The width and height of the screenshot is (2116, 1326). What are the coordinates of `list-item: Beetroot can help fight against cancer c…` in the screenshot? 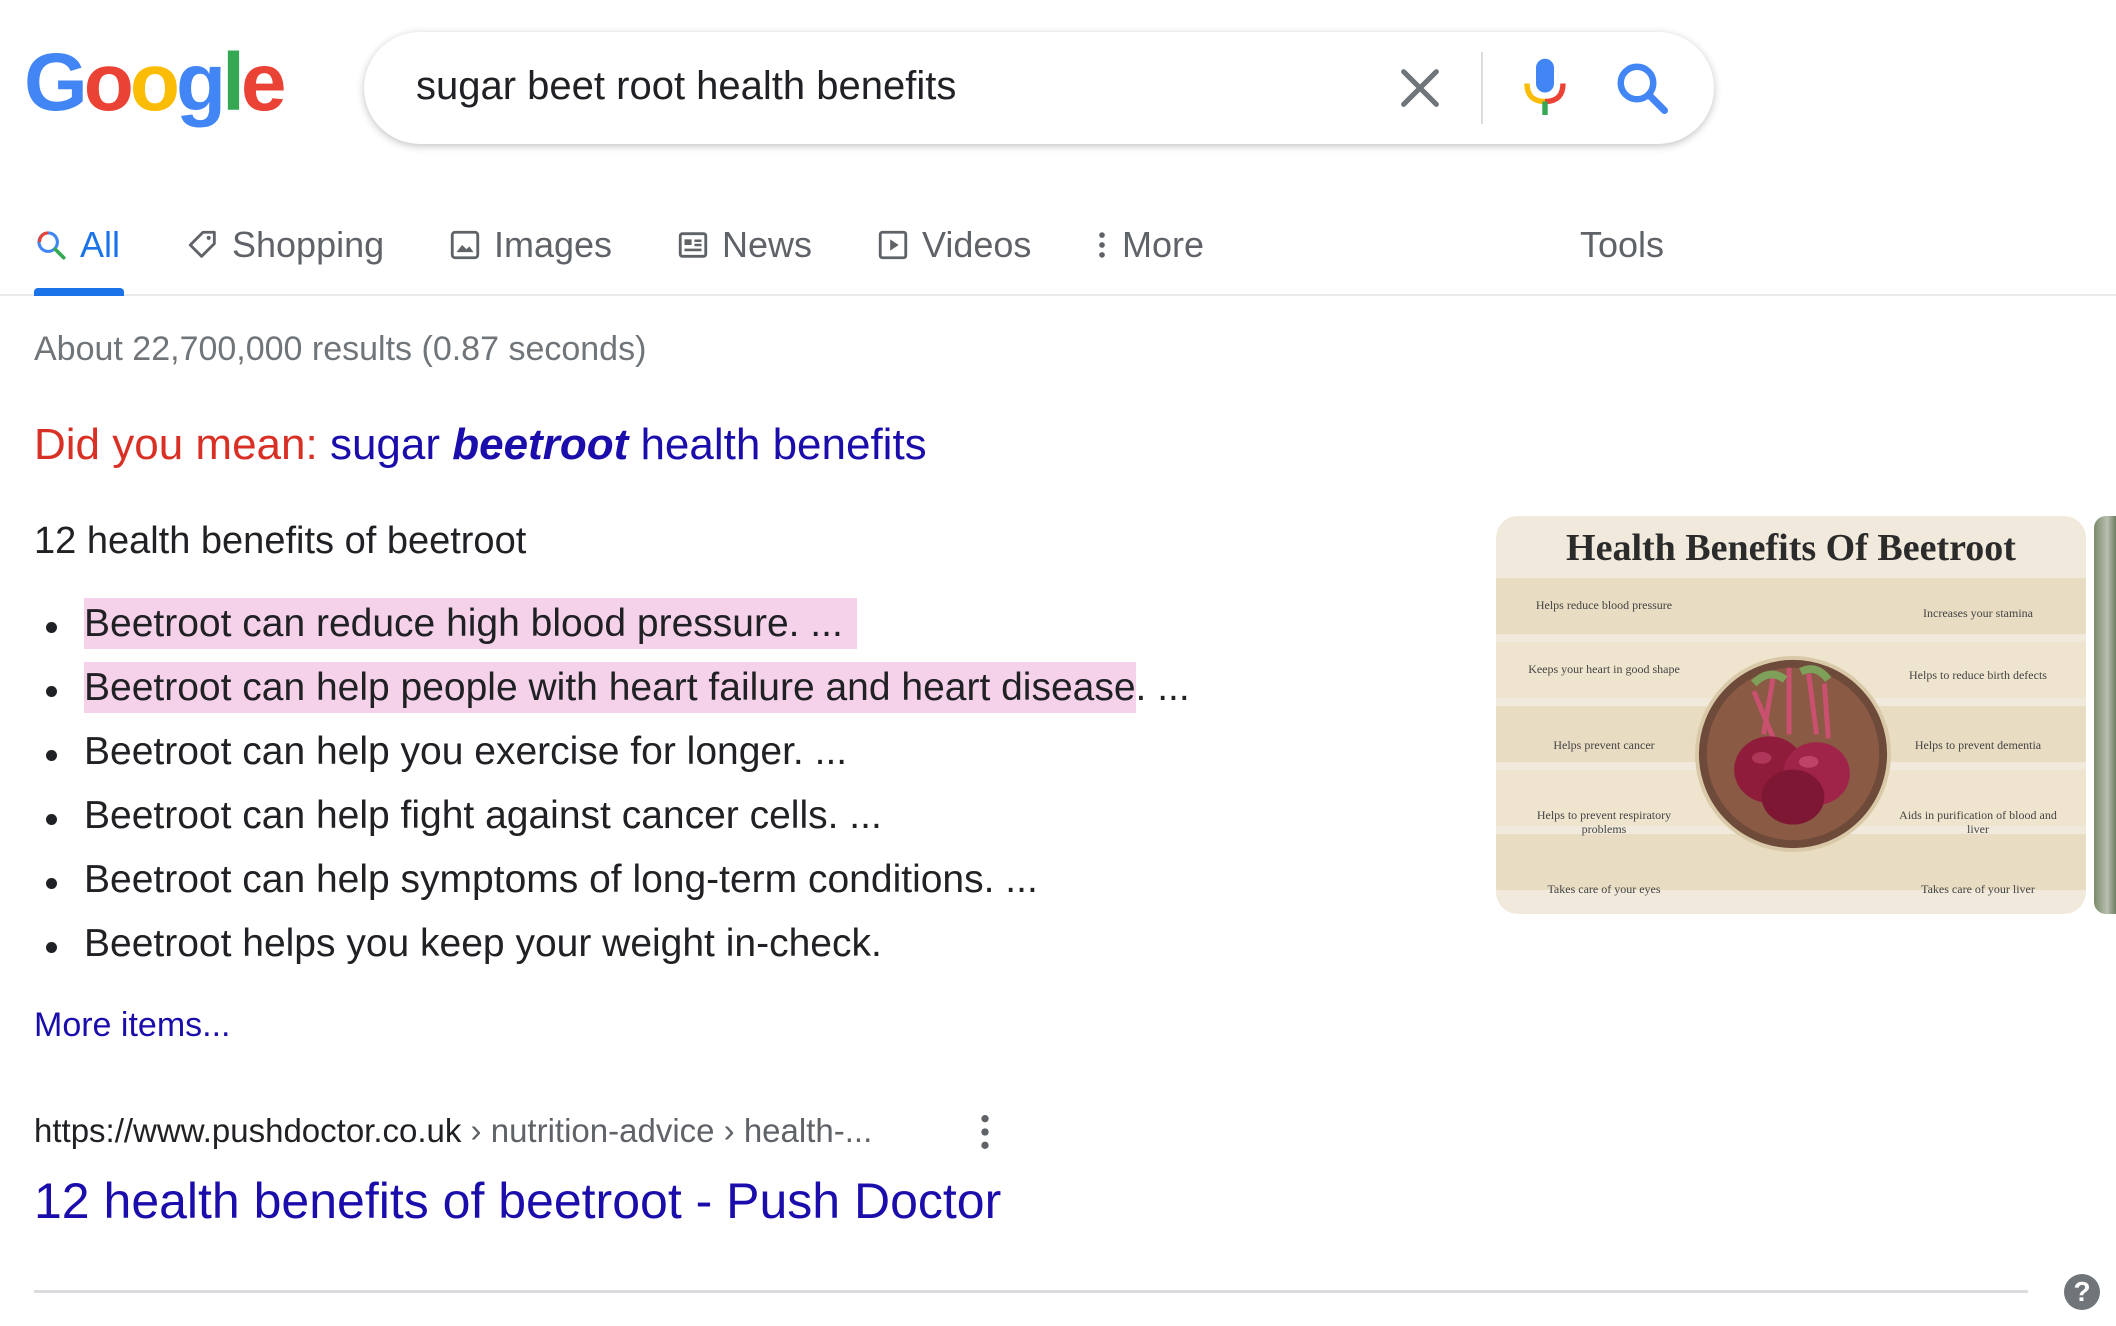 It's located at (612, 822).